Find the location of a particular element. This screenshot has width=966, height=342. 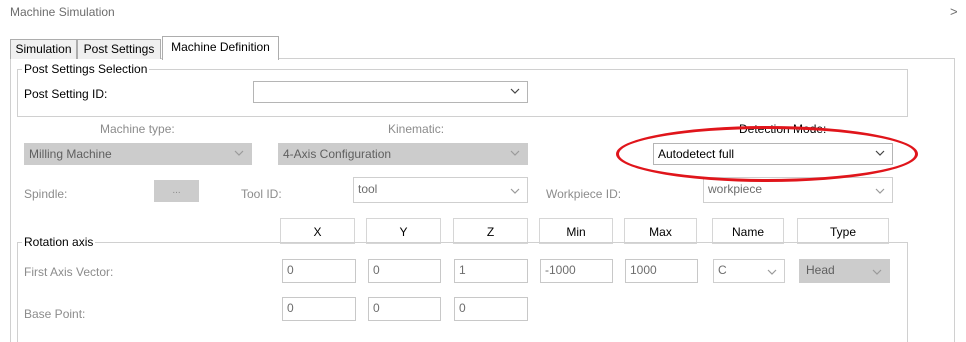

tool-id-value: tool is located at coordinates (368, 189).